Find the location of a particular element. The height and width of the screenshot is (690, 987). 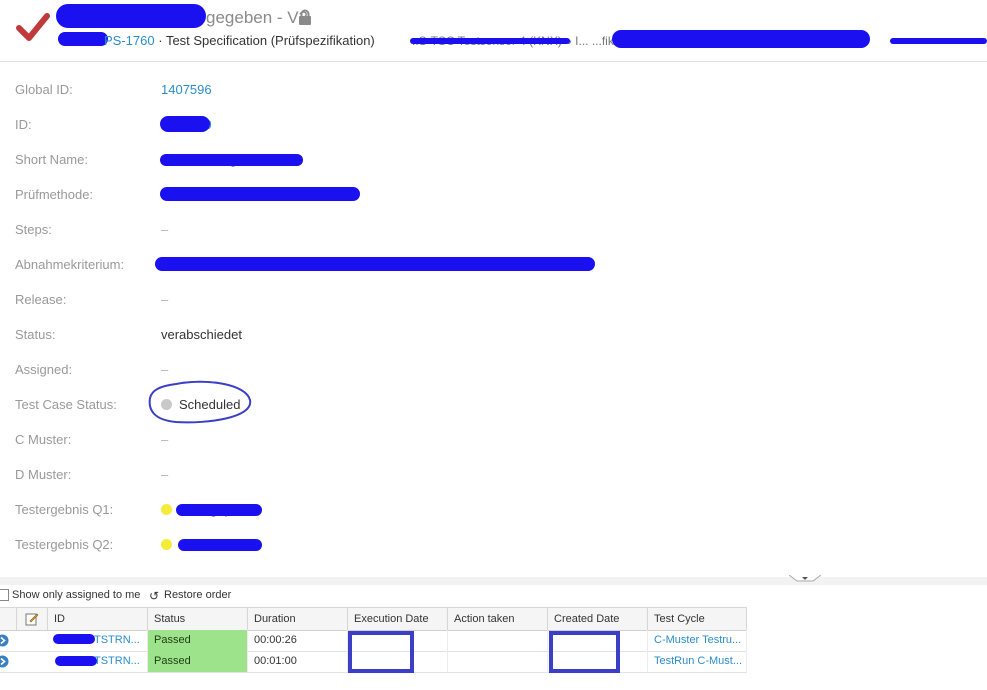

detail-label: Abnahmekriterium: is located at coordinates (70, 264).